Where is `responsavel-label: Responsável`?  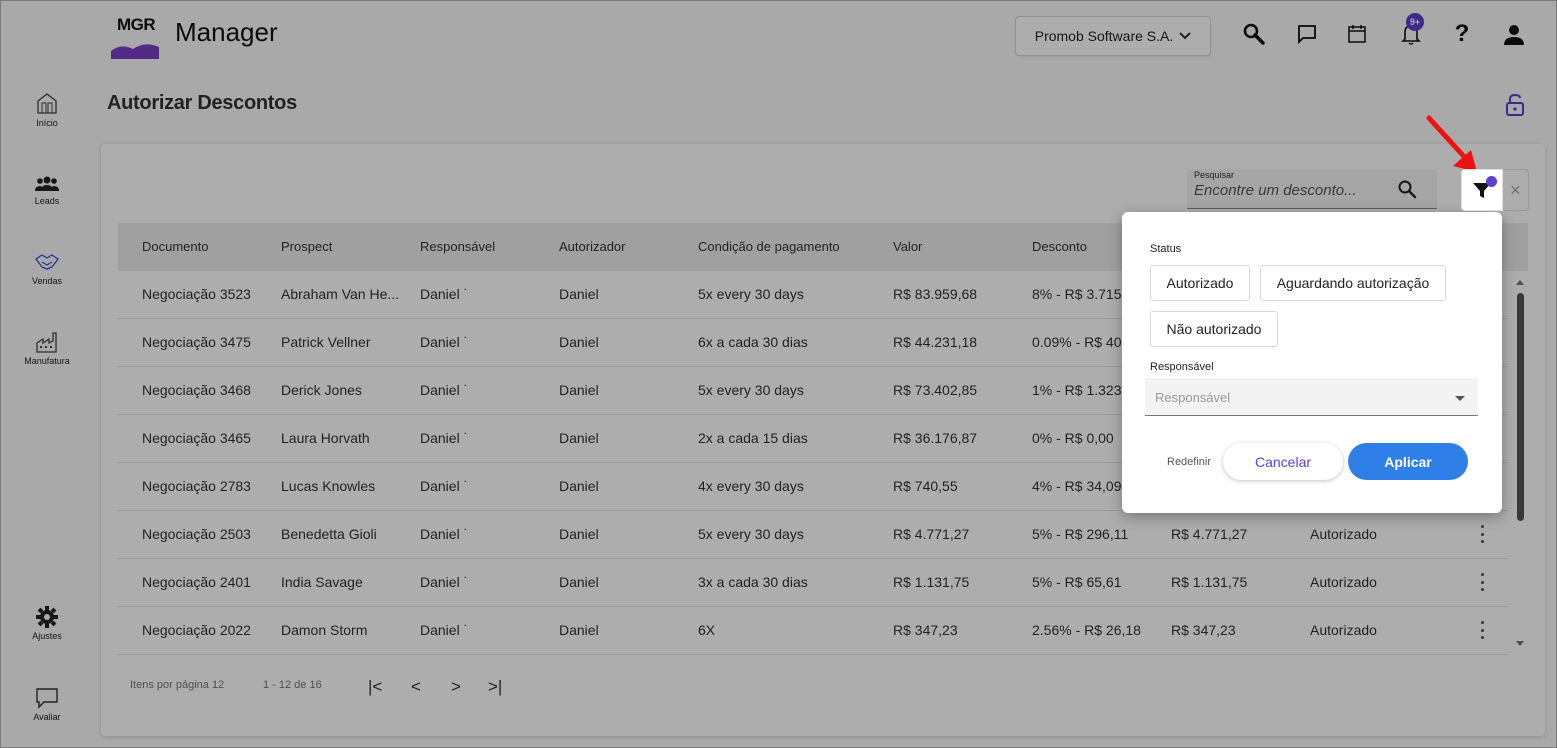 responsavel-label: Responsável is located at coordinates (1182, 367).